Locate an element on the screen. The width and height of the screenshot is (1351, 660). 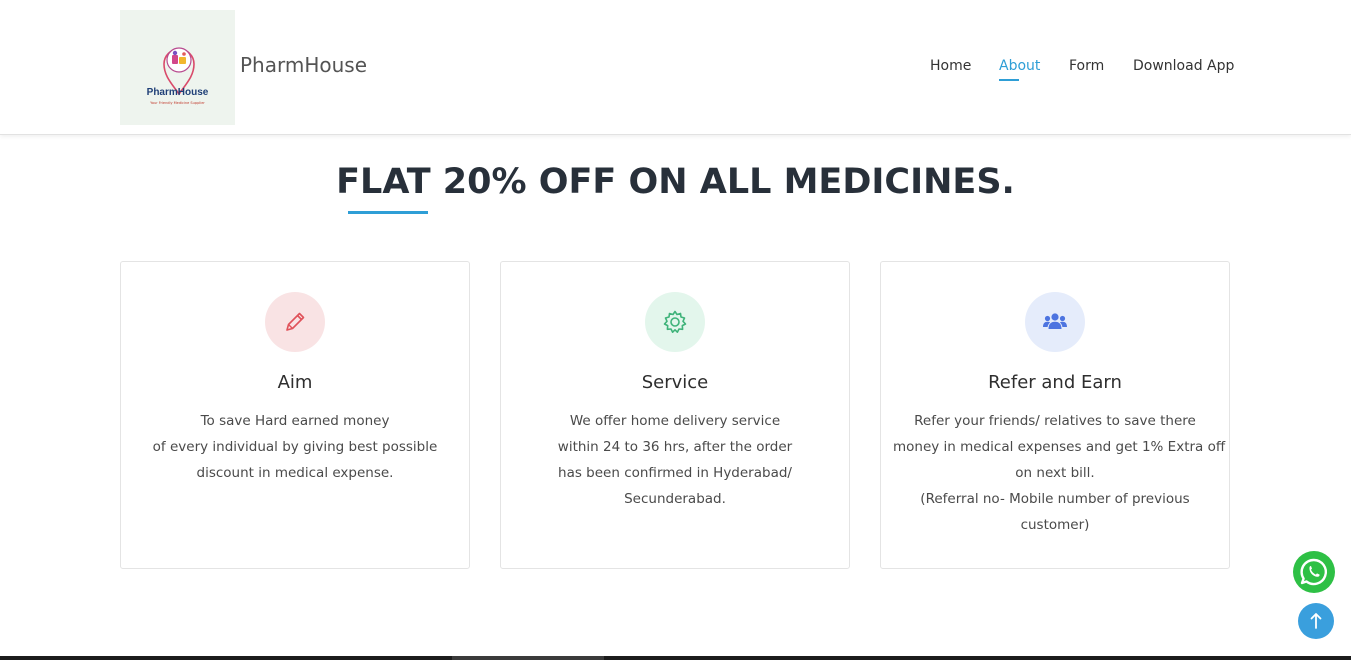
footer-edge is located at coordinates (675, 658).